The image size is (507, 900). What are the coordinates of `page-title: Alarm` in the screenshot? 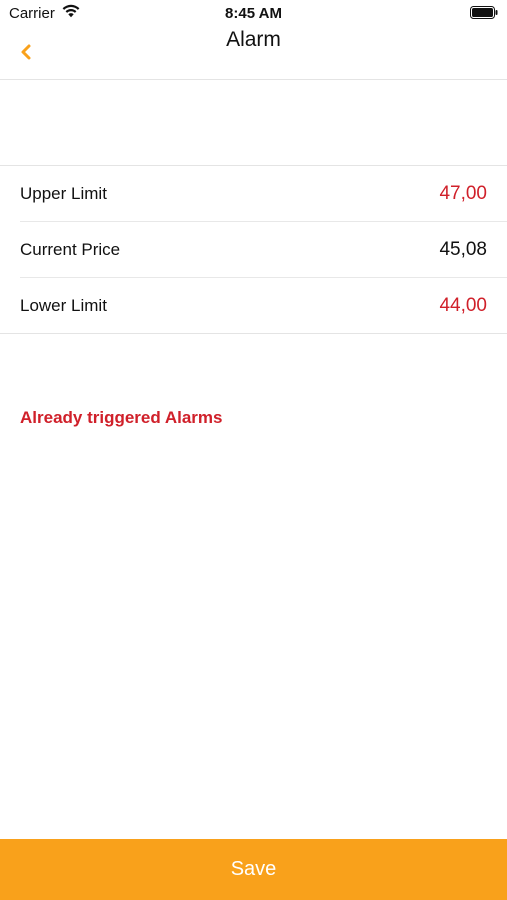 It's located at (253, 39).